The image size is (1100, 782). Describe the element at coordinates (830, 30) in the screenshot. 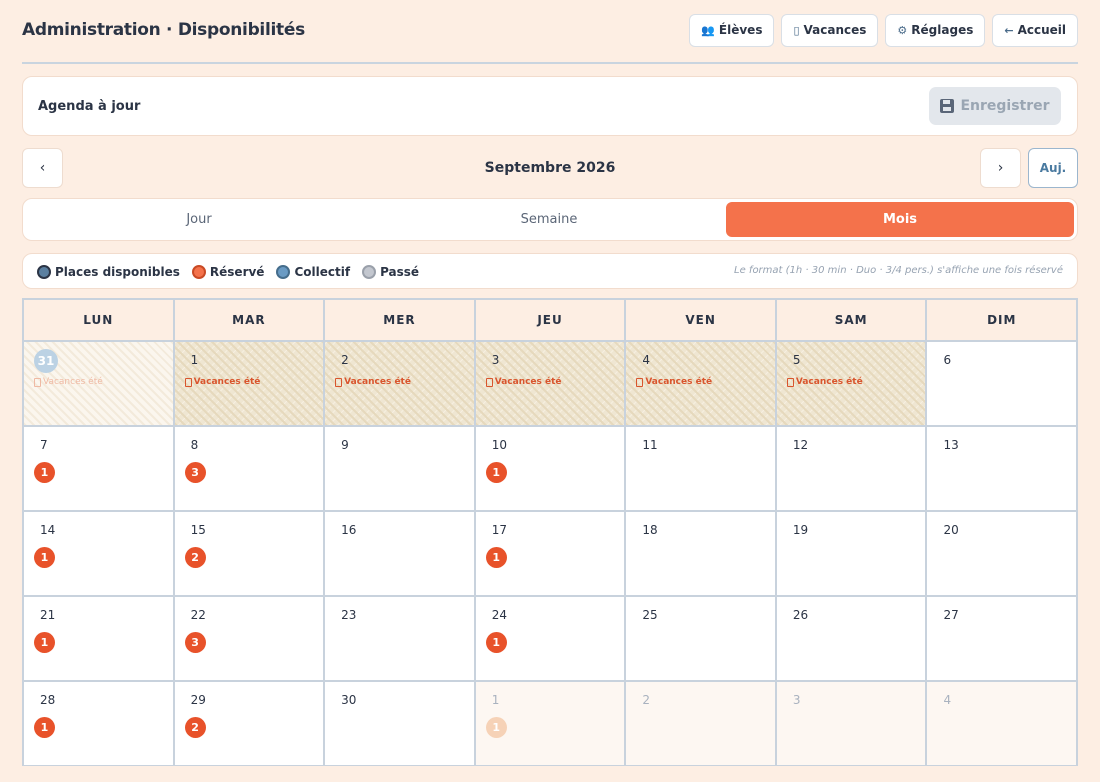

I see `holidays-button: ▯ Vacances` at that location.